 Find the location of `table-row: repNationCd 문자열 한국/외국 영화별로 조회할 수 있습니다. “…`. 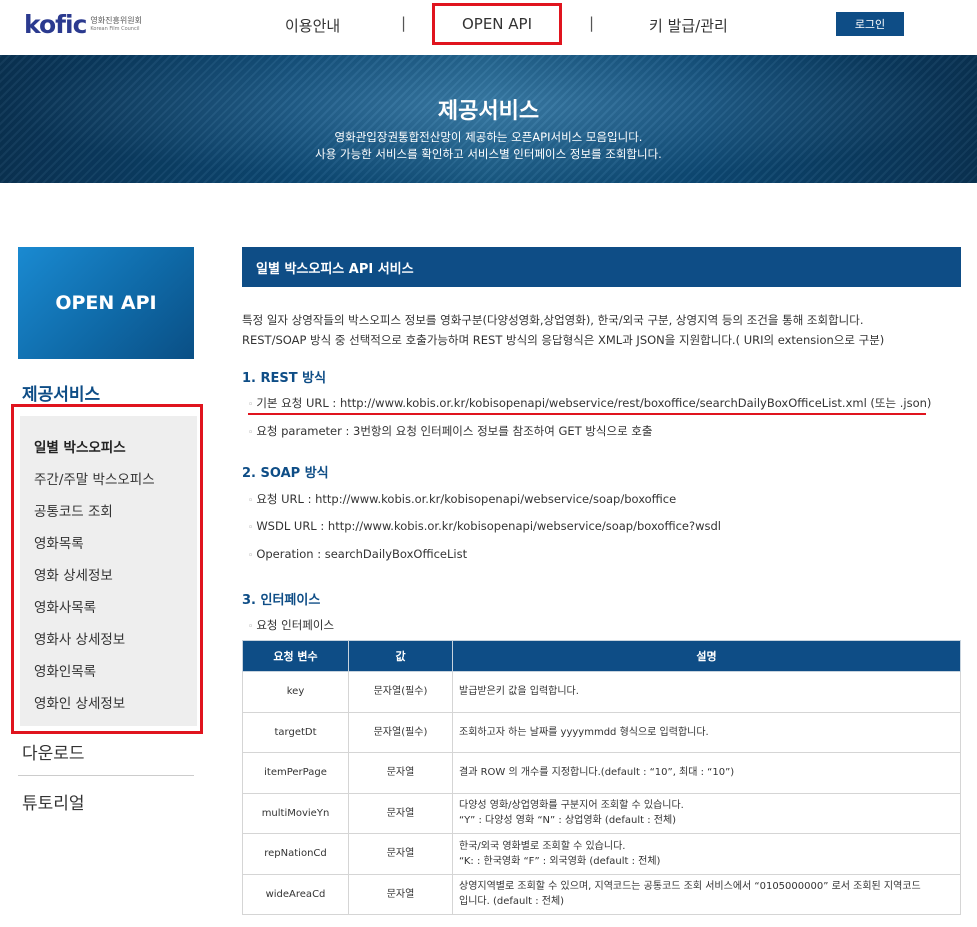

table-row: repNationCd 문자열 한국/외국 영화별로 조회할 수 있습니다. “… is located at coordinates (601, 854).